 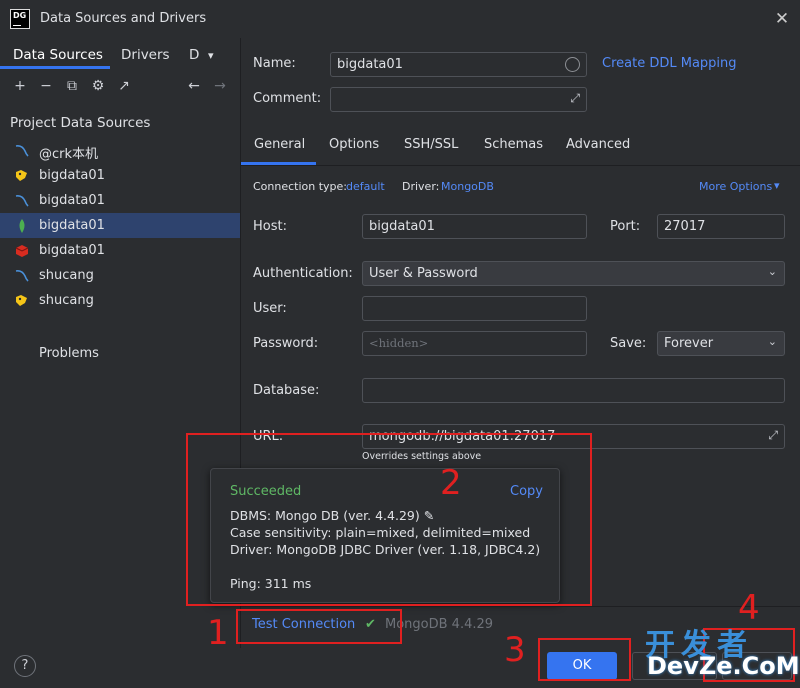 I want to click on problems-item: Problems, so click(x=69, y=353).